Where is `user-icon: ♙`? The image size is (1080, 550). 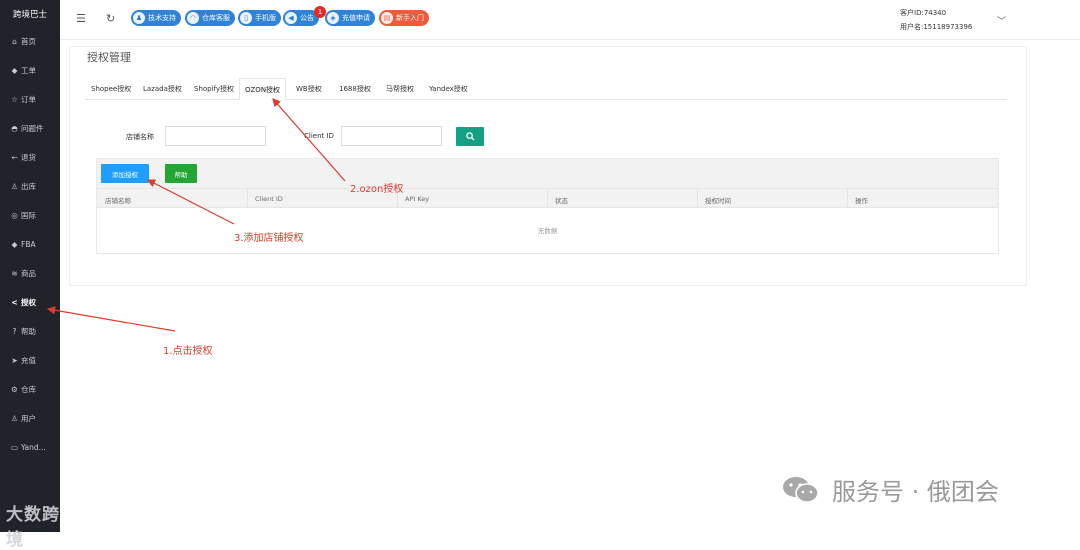 user-icon: ♙ is located at coordinates (14, 418).